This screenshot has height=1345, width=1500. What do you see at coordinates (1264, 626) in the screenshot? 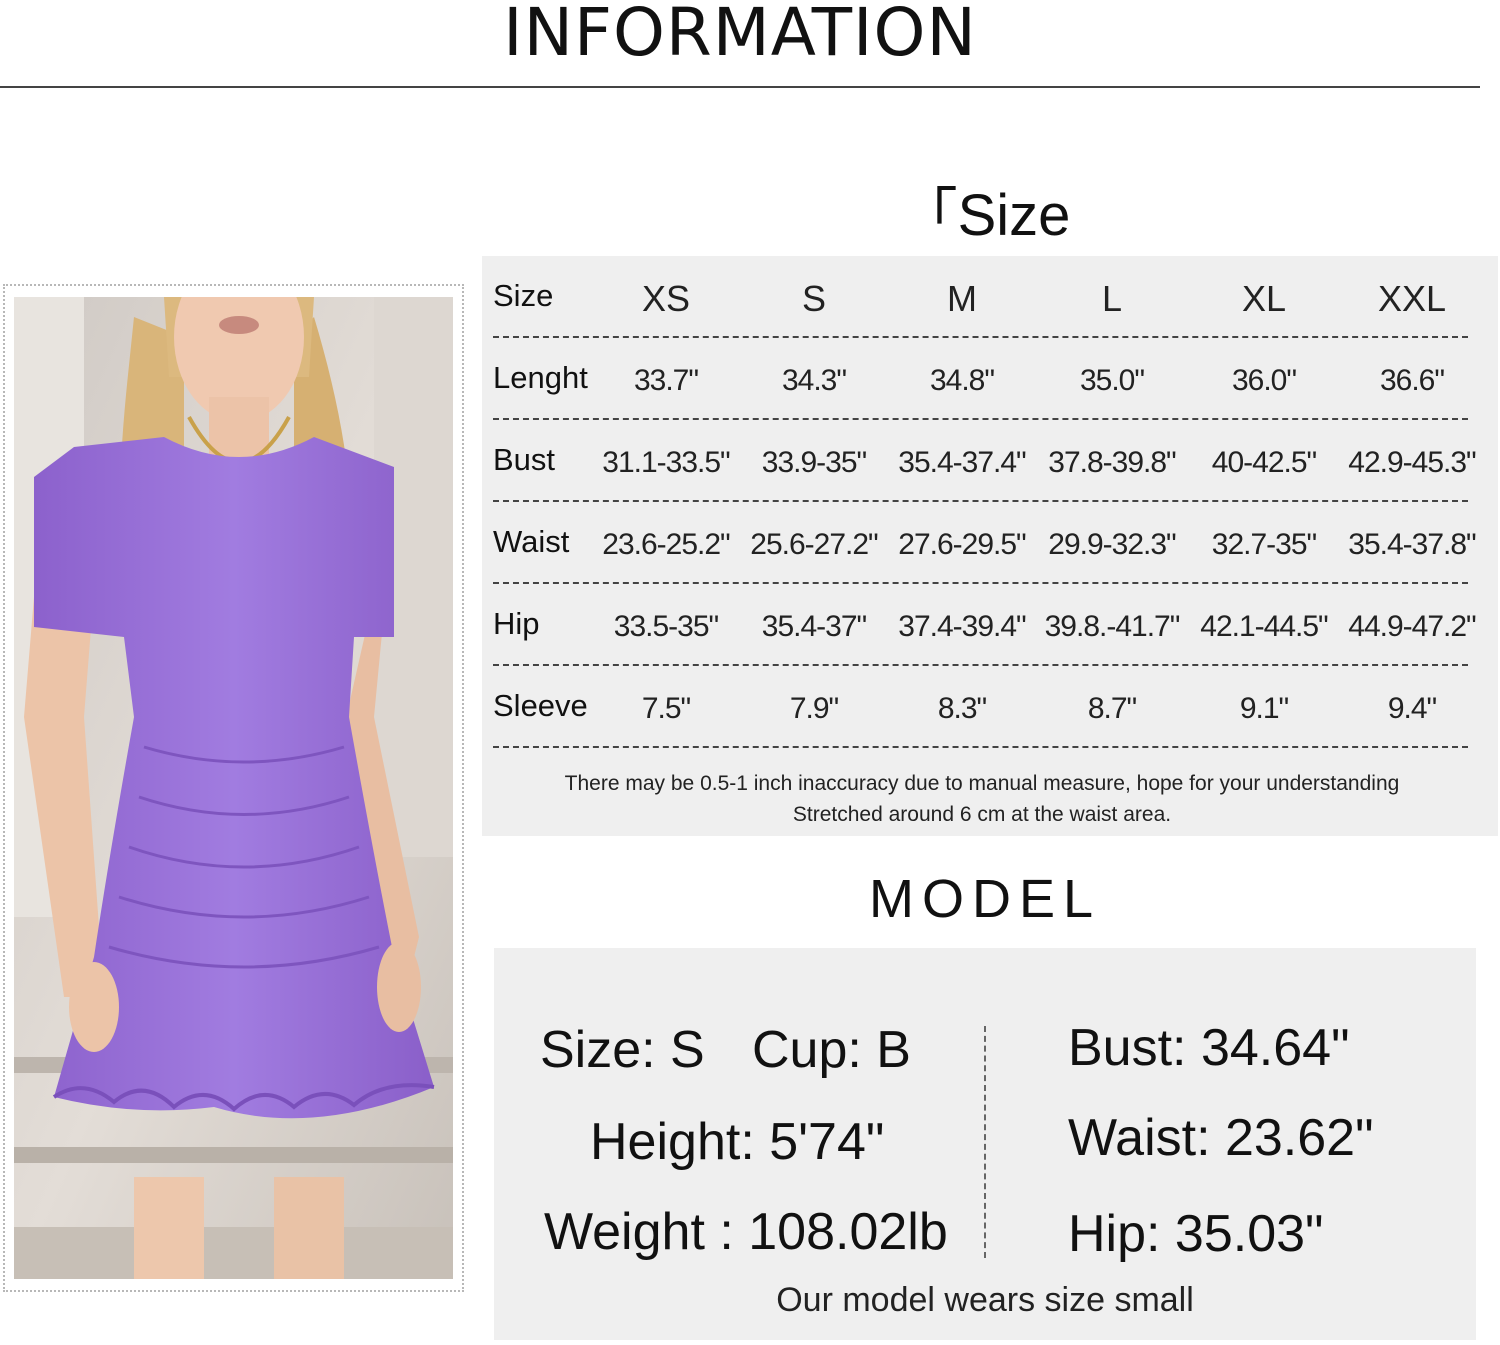
I see `cell: 42.1-44.5"` at bounding box center [1264, 626].